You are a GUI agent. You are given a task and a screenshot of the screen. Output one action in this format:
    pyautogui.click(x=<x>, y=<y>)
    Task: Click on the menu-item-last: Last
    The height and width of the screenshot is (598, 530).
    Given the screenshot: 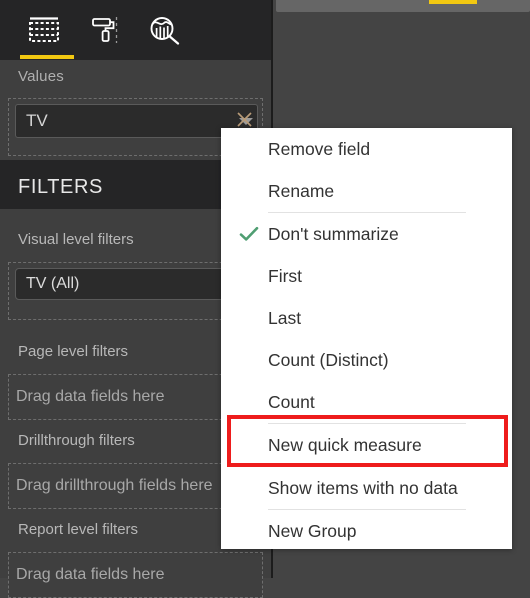 What is the action you would take?
    pyautogui.click(x=366, y=318)
    